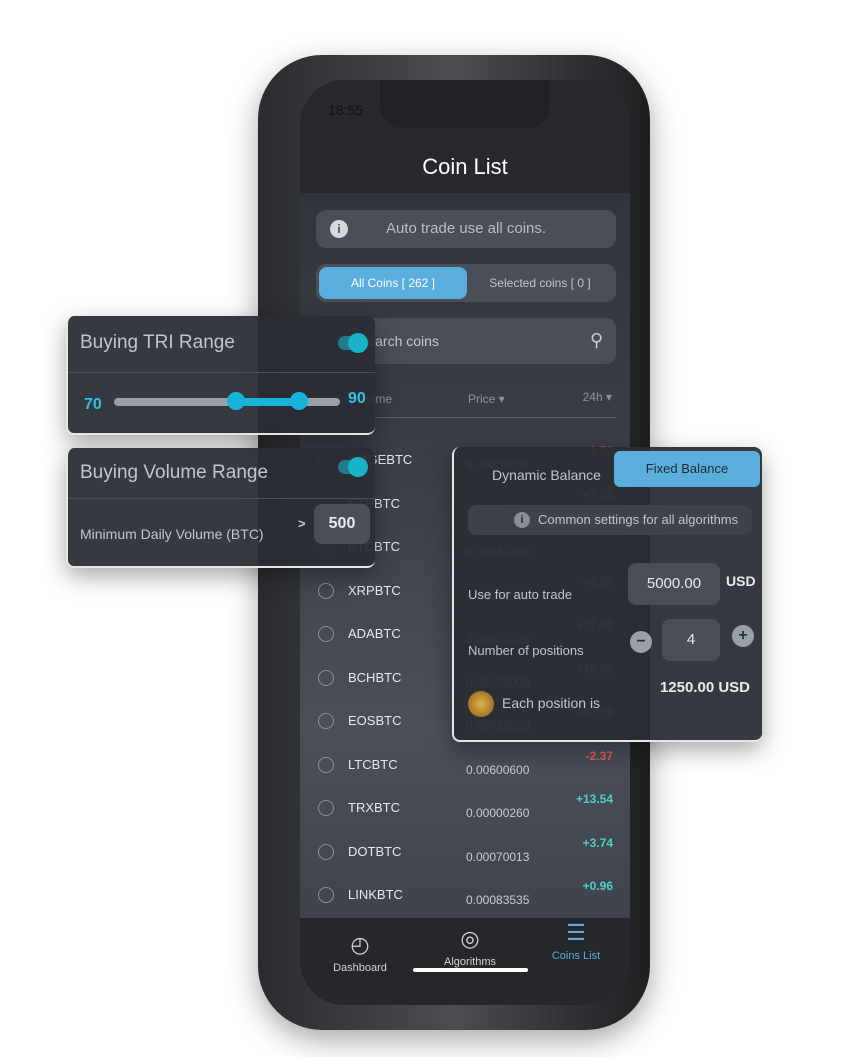  I want to click on tri-max: 90, so click(357, 398).